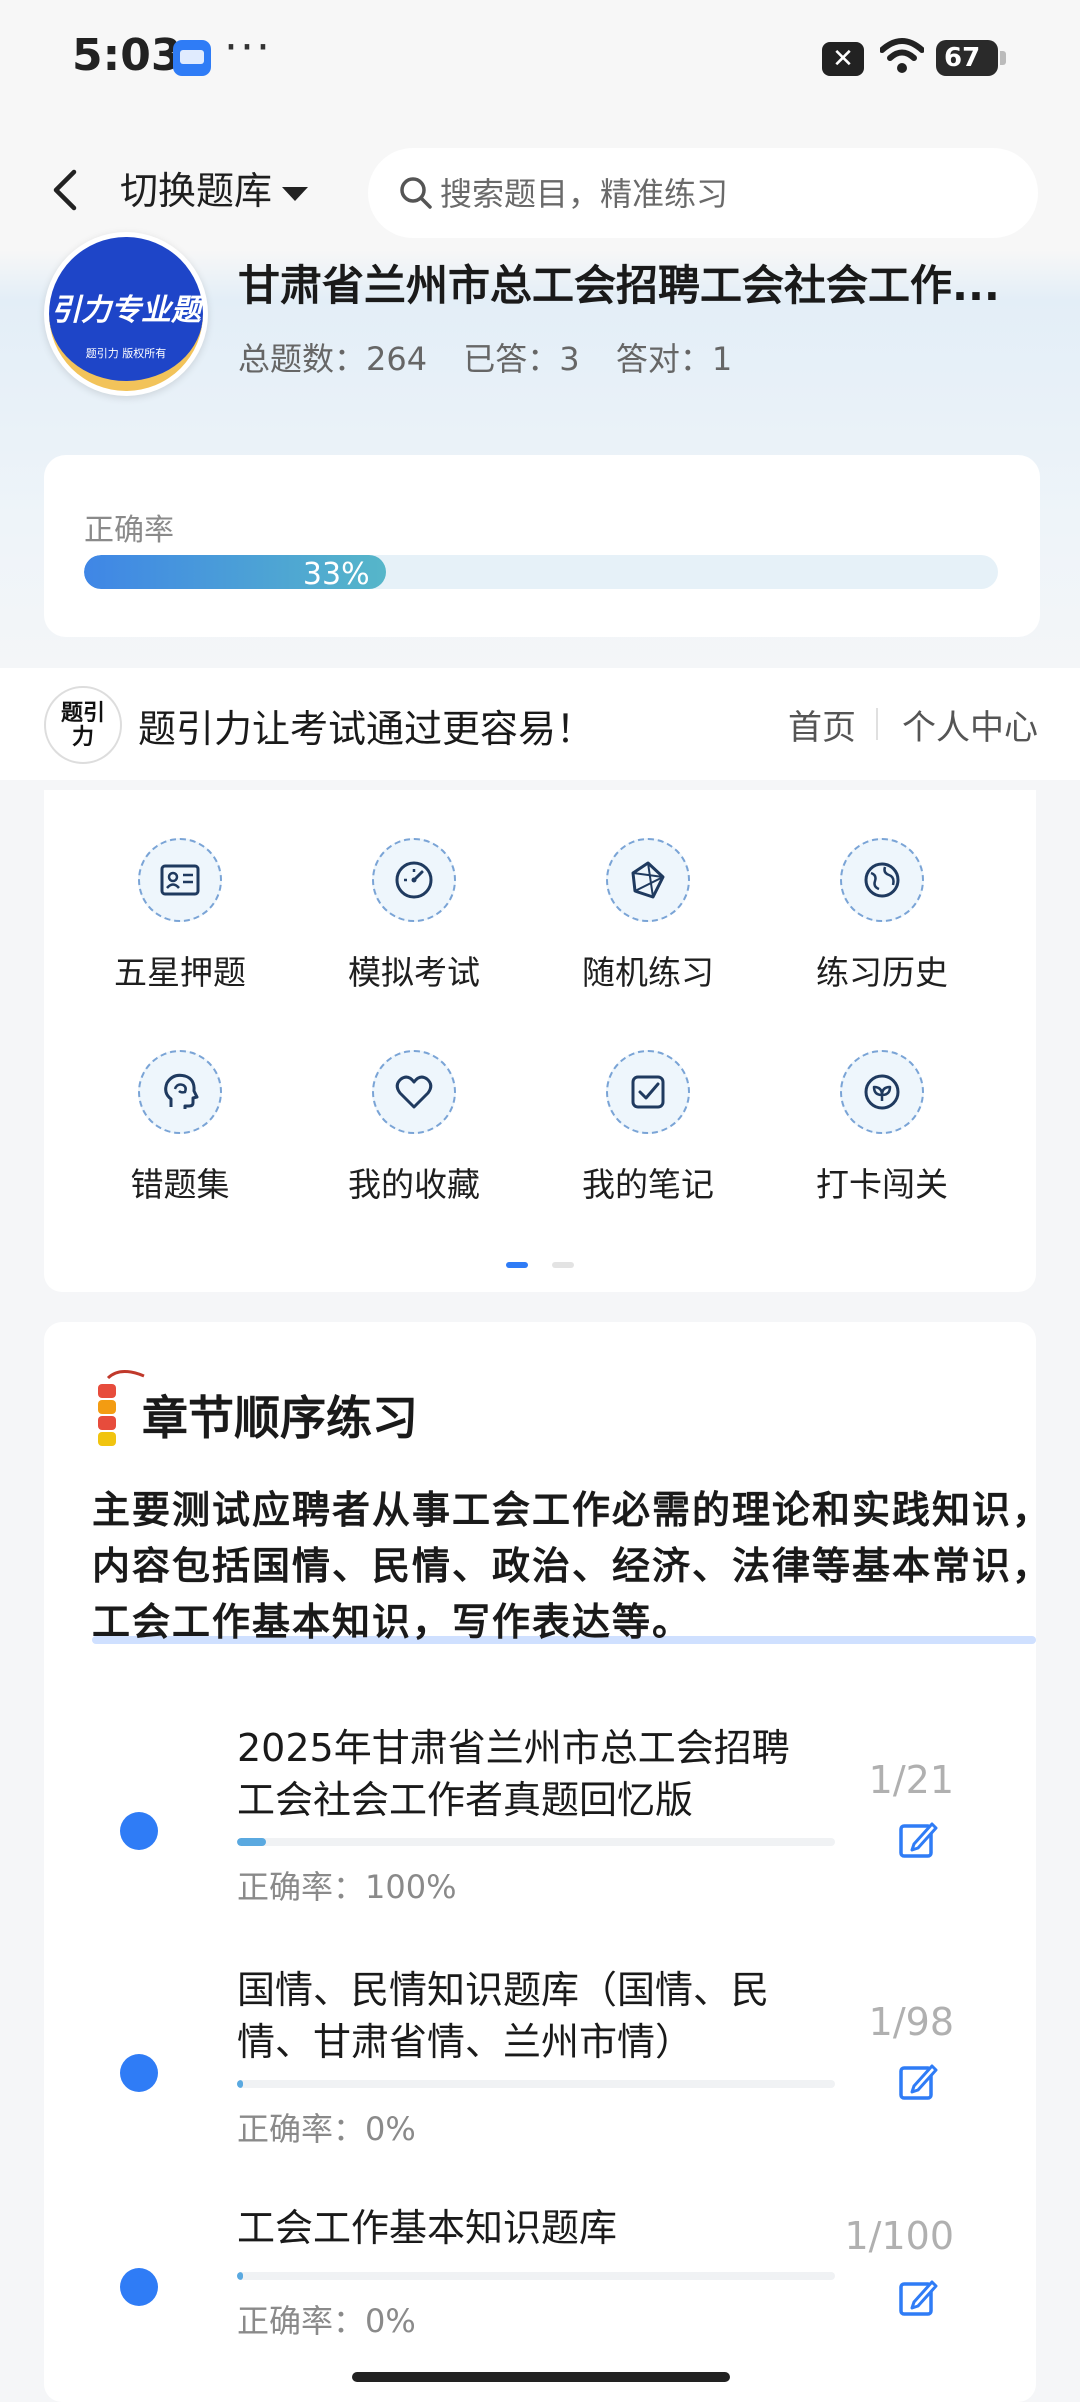 Image resolution: width=1080 pixels, height=2402 pixels. I want to click on leaf-badge-icon, so click(882, 1092).